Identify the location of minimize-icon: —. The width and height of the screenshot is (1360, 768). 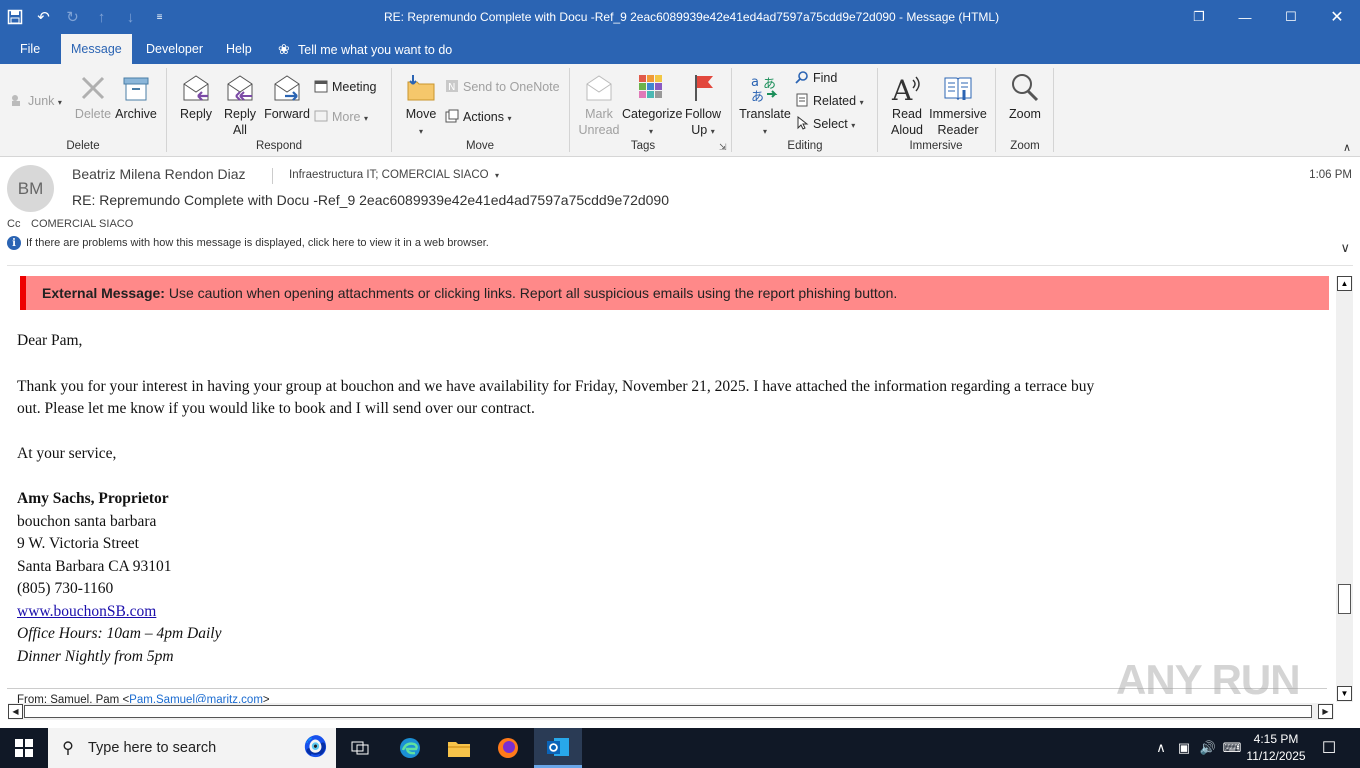
(1245, 17).